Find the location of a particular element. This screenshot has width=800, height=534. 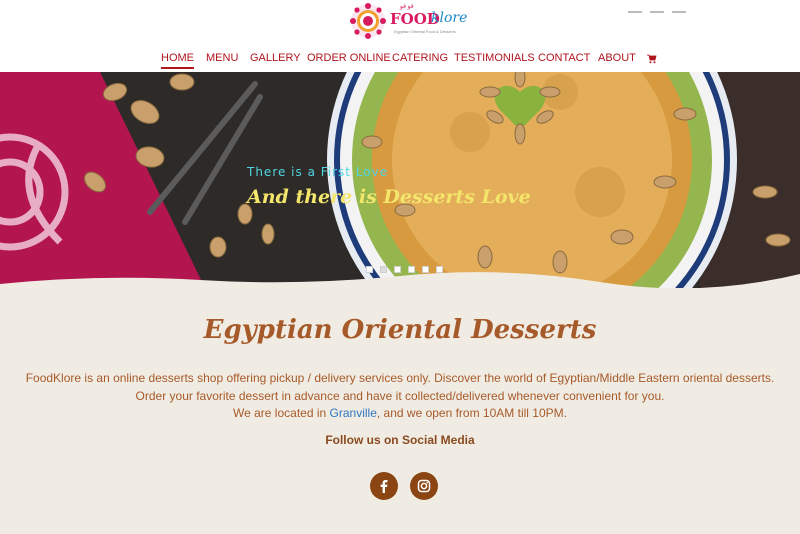

cart-icon is located at coordinates (652, 59).